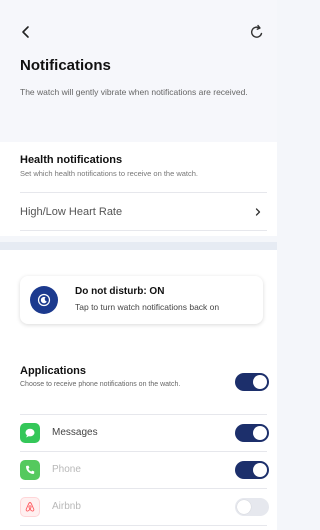 The height and width of the screenshot is (530, 320). I want to click on applications-title: Applications, so click(53, 371).